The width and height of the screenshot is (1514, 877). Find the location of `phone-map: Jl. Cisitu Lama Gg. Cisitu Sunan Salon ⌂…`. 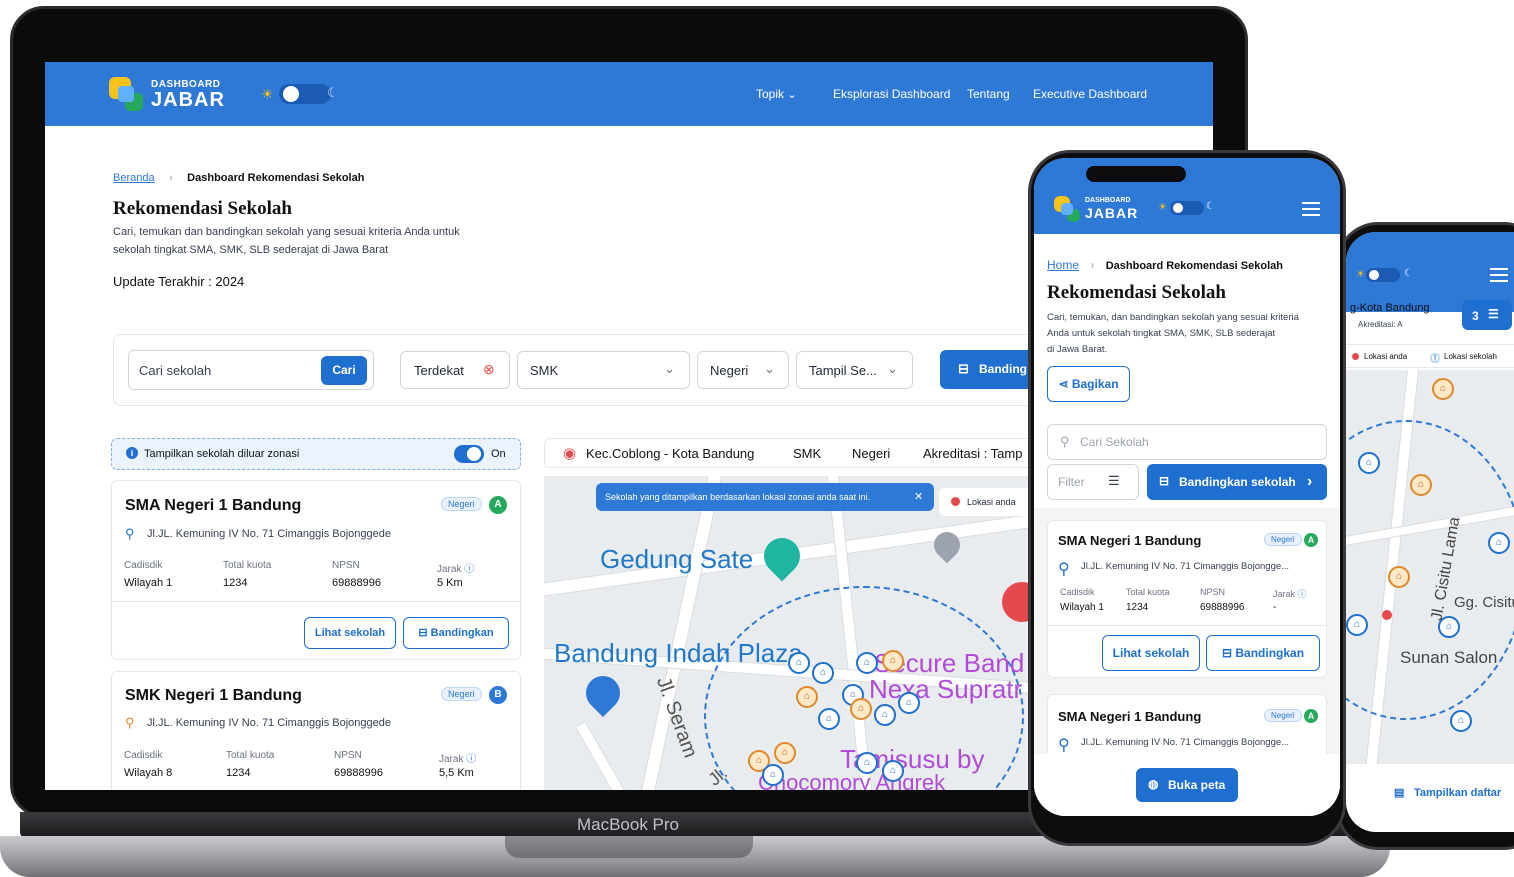

phone-map: Jl. Cisitu Lama Gg. Cisitu Sunan Salon ⌂… is located at coordinates (1430, 567).